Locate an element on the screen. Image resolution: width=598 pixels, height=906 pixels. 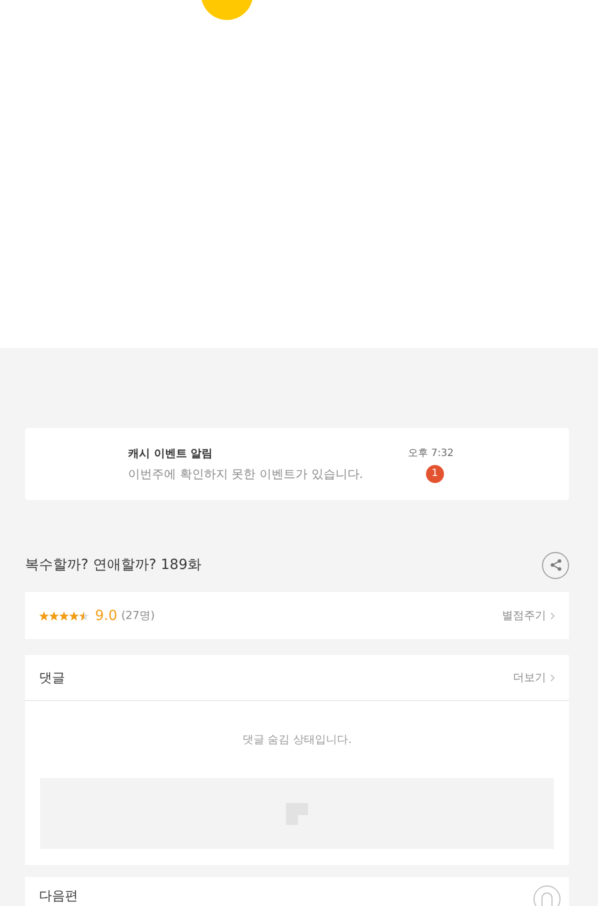
notification-message: 이번주에 확인하지 못한 이벤트가 있습니다. is located at coordinates (246, 474).